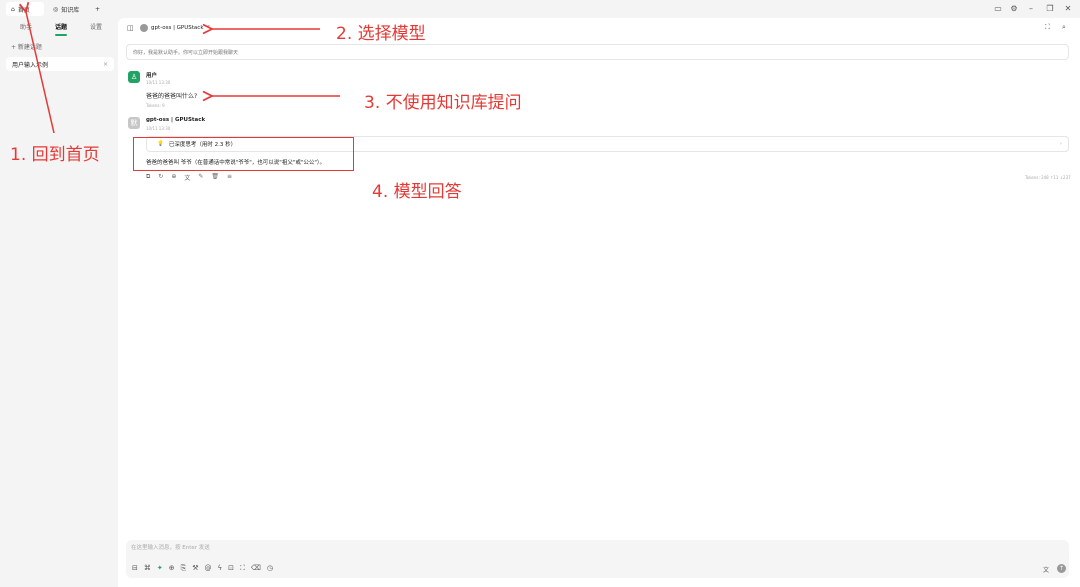 The width and height of the screenshot is (1080, 587). Describe the element at coordinates (381, 34) in the screenshot. I see `annotation-model: 2. 选择模型` at that location.